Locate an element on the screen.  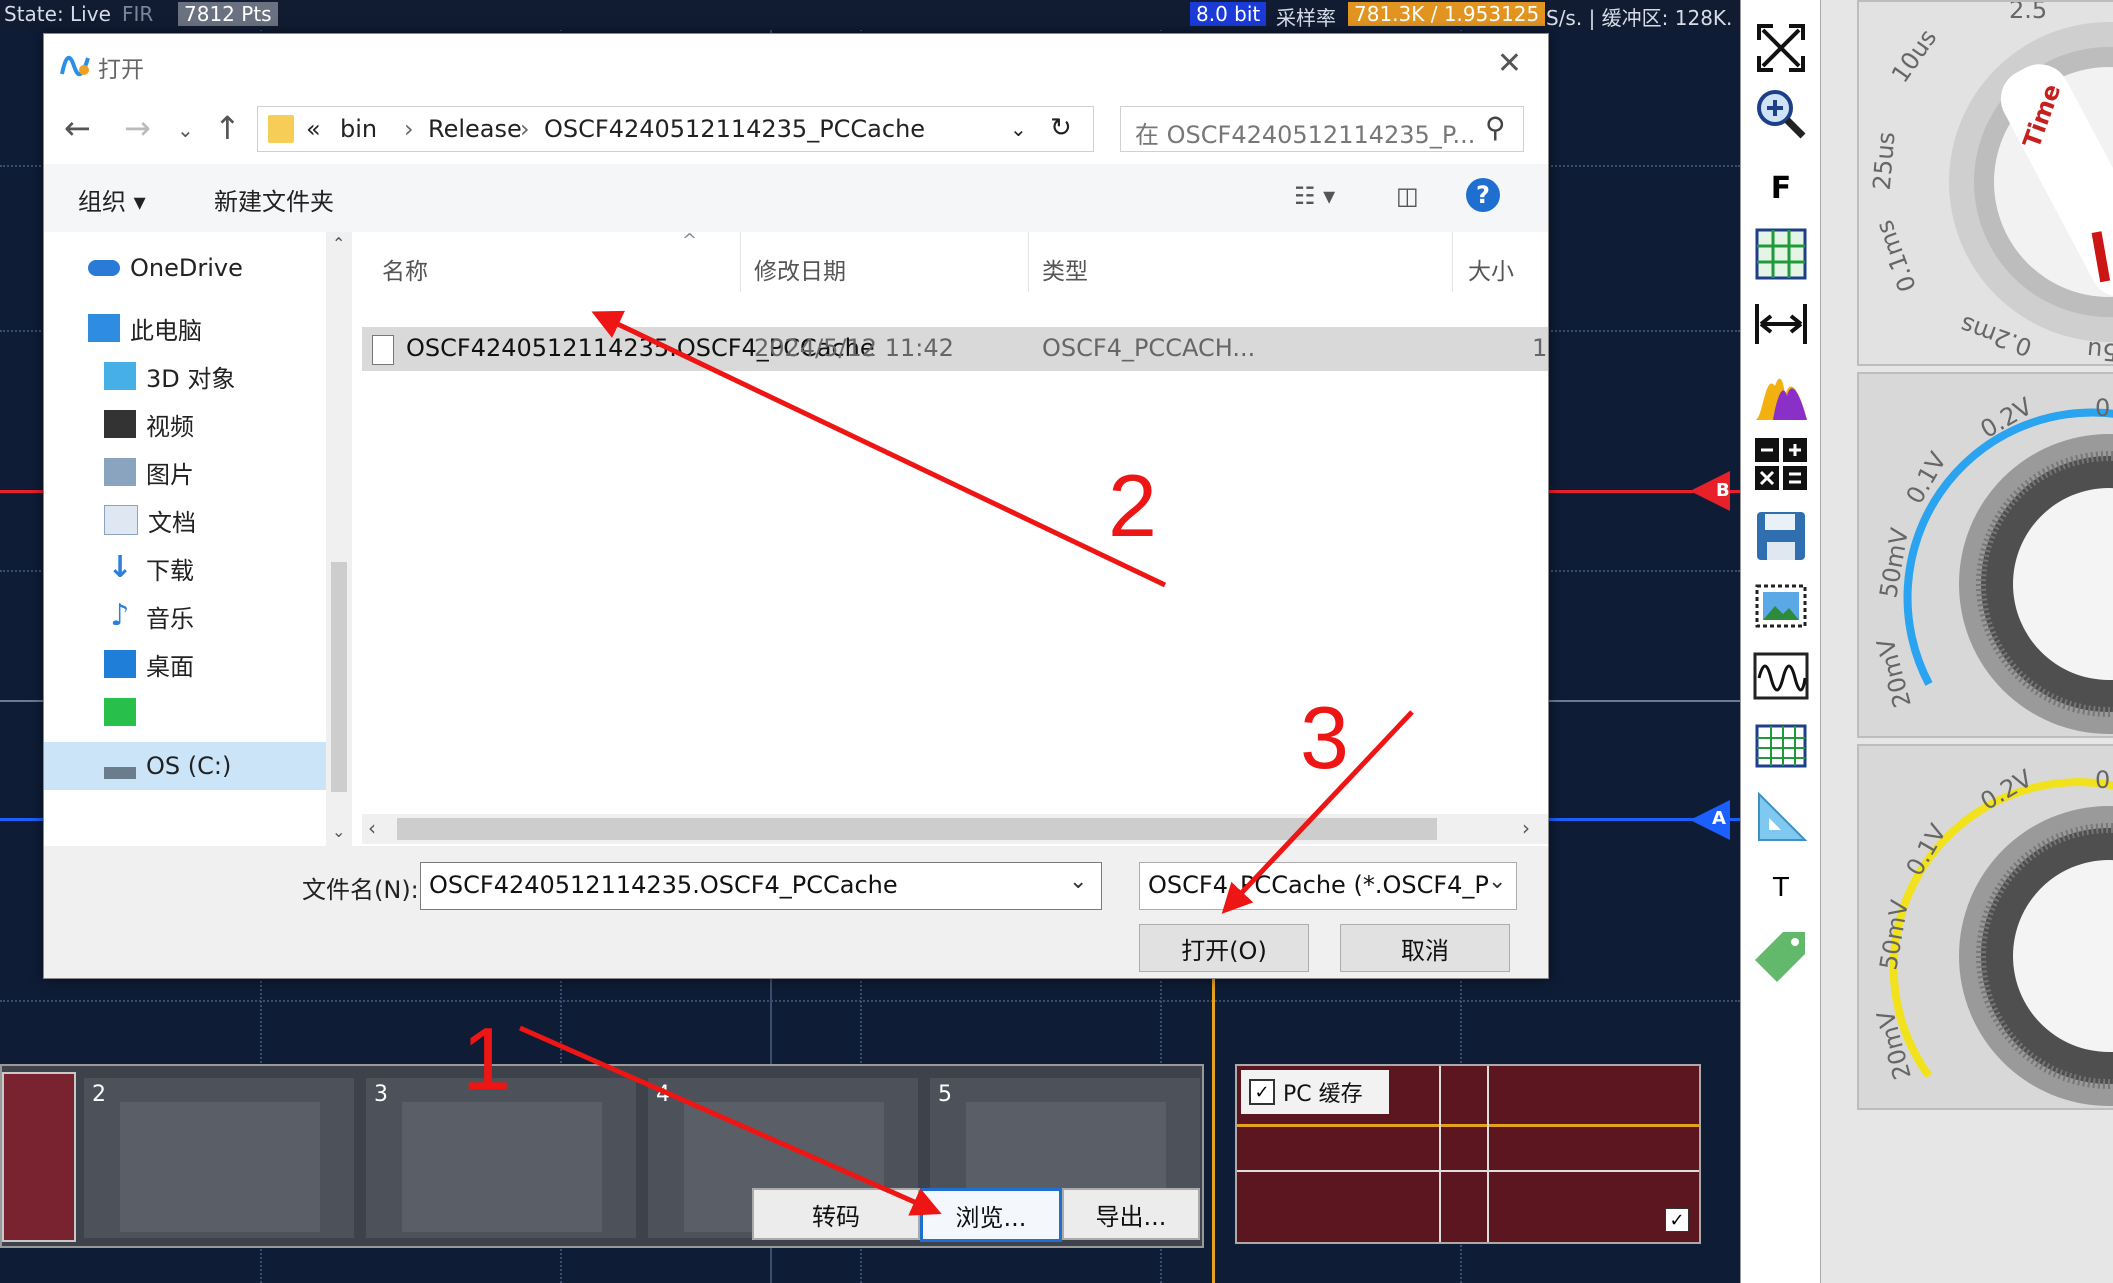
sort-ascending-icon: ^ is located at coordinates (690, 240).